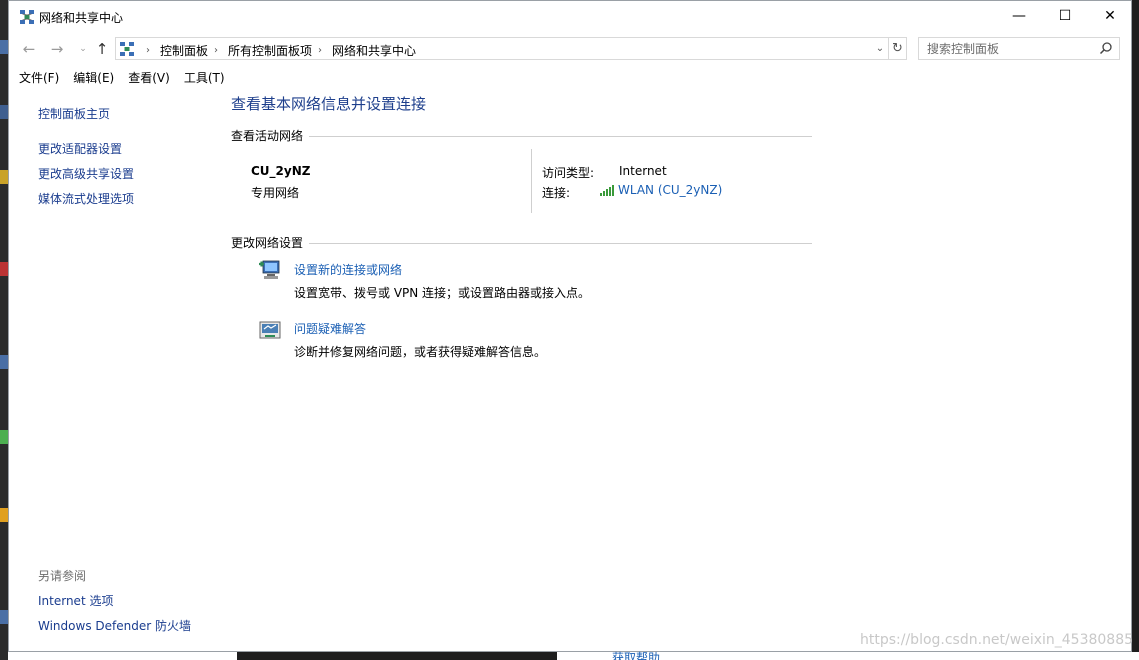 The image size is (1139, 660). Describe the element at coordinates (39, 78) in the screenshot. I see `menu-file: 文件(F)` at that location.